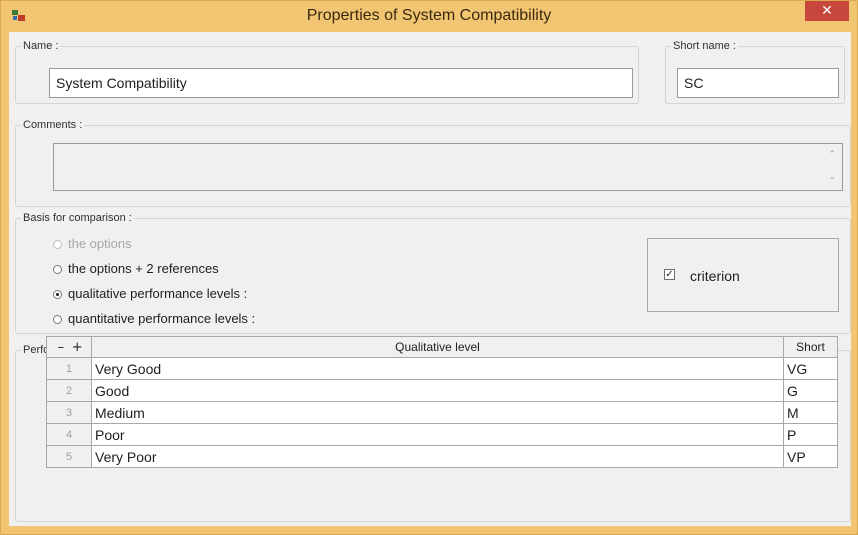 The width and height of the screenshot is (858, 535). I want to click on add-remove-header: – +, so click(69, 347).